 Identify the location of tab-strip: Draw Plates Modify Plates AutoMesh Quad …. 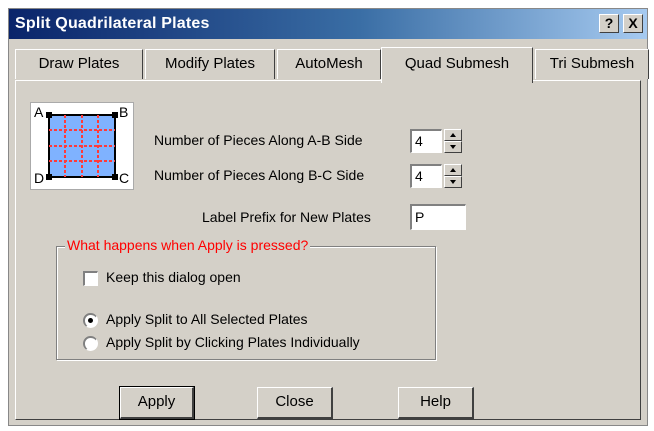
(332, 65).